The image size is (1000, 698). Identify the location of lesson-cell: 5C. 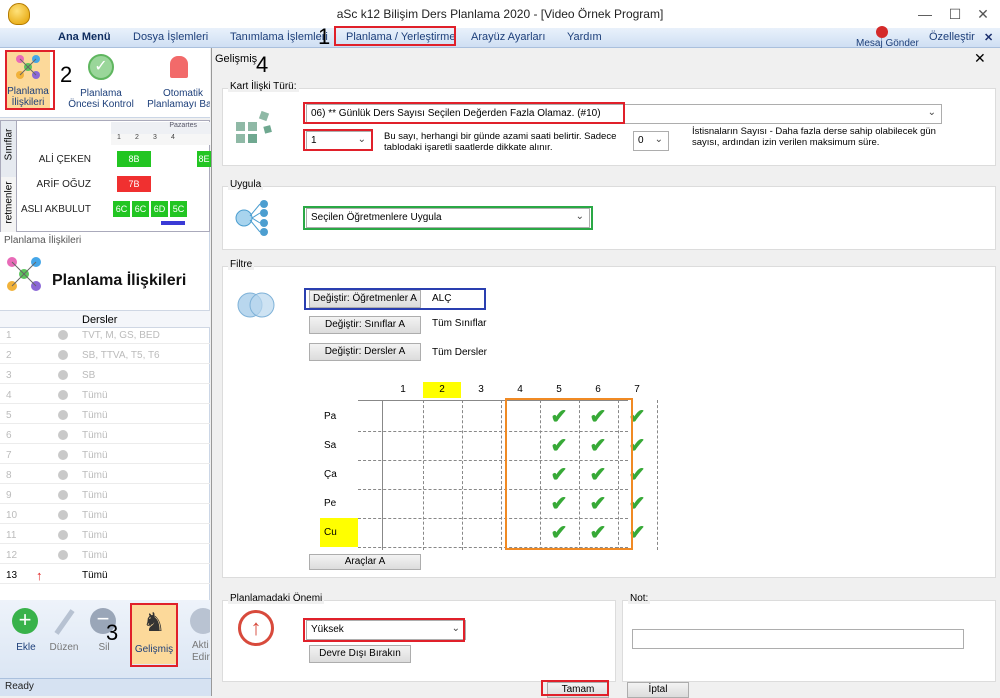
(178, 209).